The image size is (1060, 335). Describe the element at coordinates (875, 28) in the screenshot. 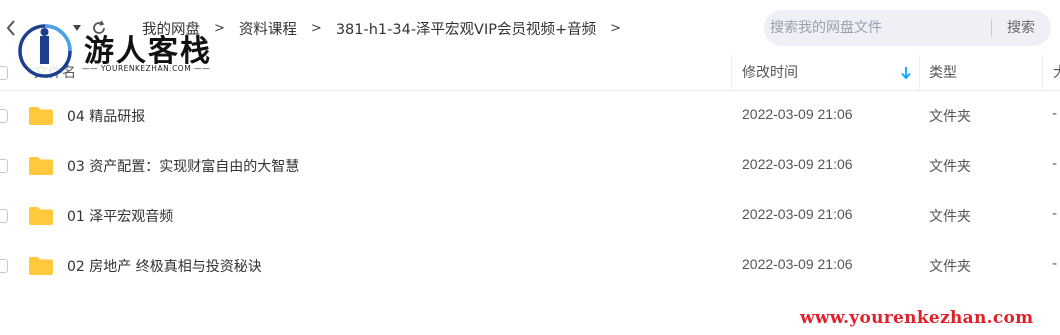

I see `search-input` at that location.